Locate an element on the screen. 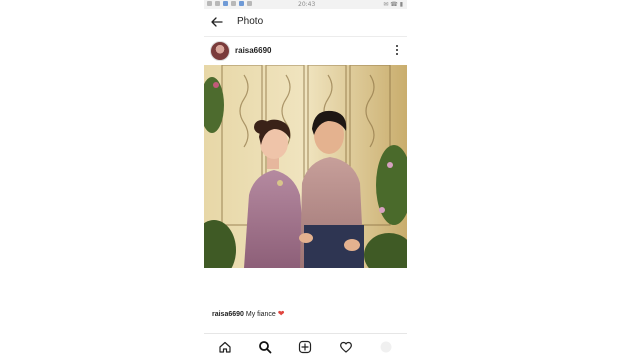 The height and width of the screenshot is (360, 640). shield-icon is located at coordinates (241, 3).